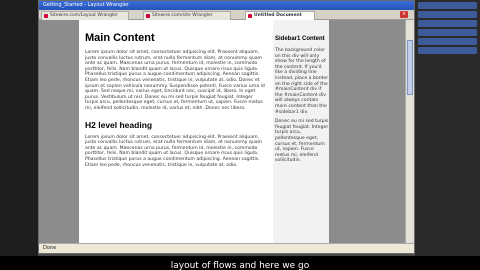 The image size is (480, 270). What do you see at coordinates (226, 5) in the screenshot?
I see `window-title: Getting_Started - Layout Wrangler` at bounding box center [226, 5].